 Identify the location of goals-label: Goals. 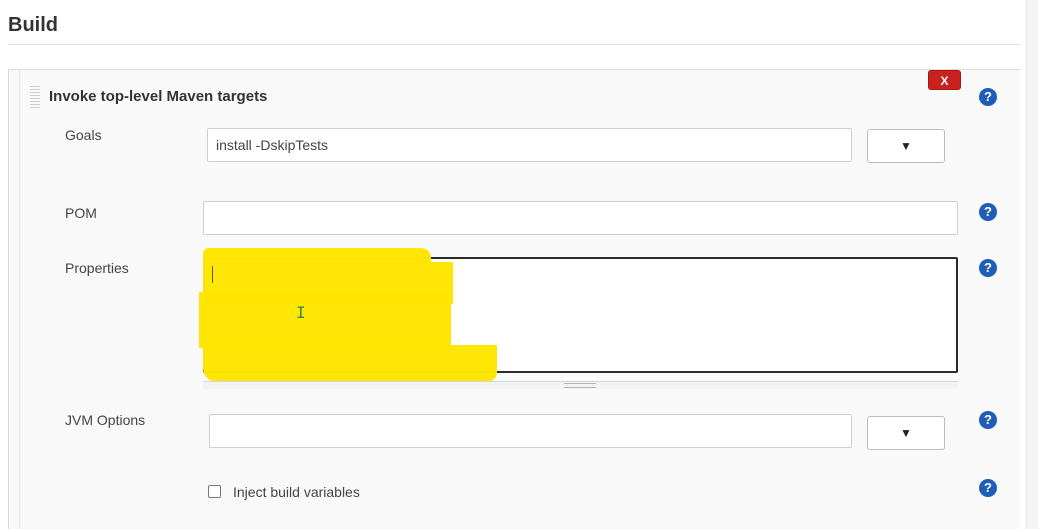
(83, 135).